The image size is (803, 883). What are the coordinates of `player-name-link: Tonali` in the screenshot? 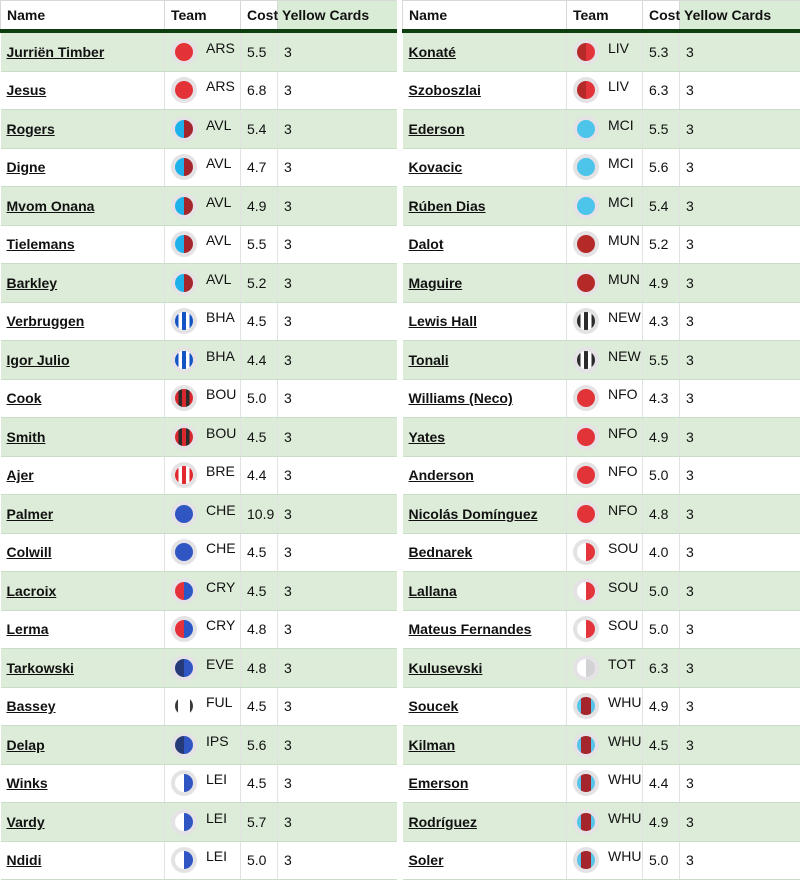 It's located at (429, 360).